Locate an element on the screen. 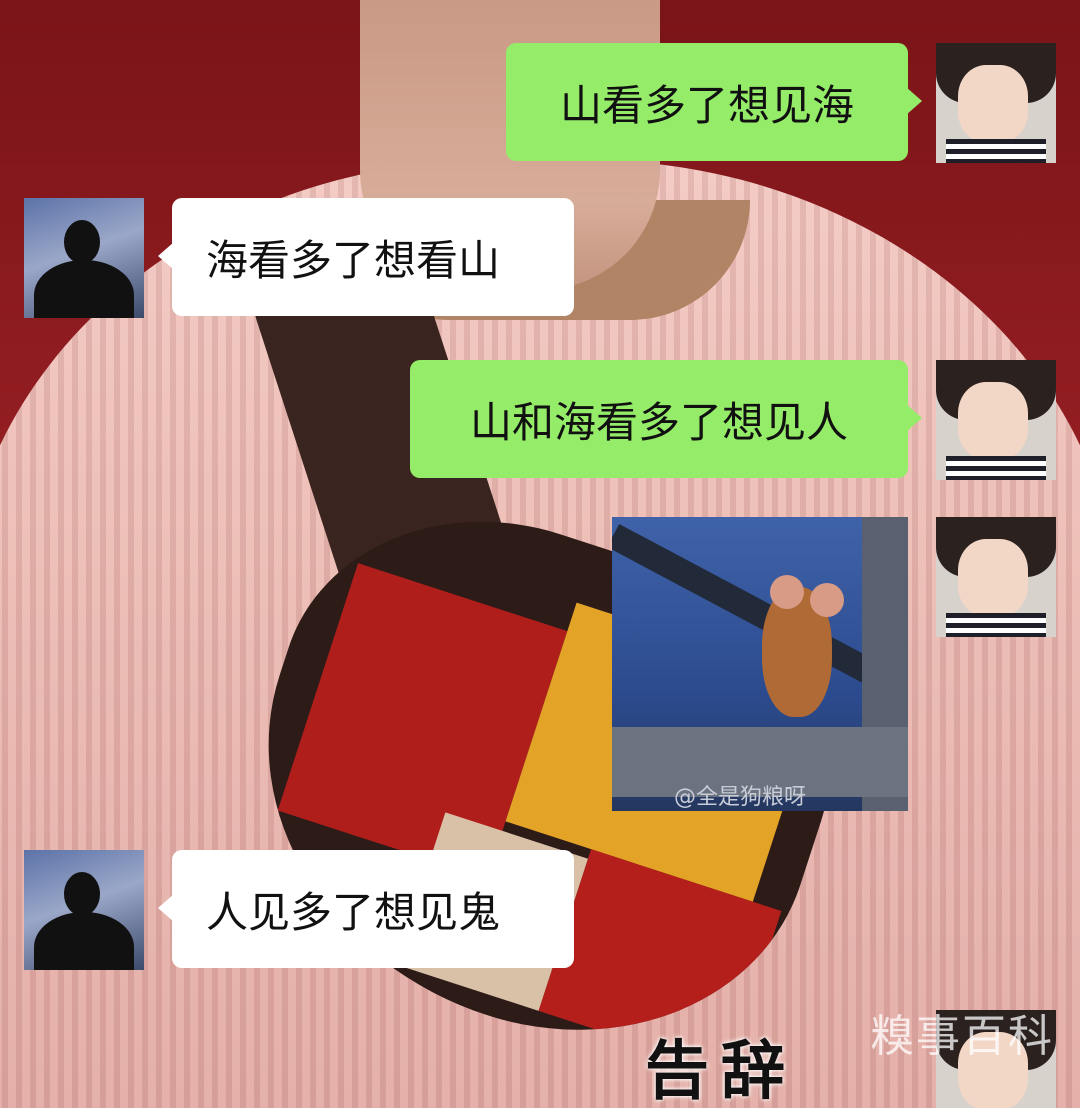  message-bubble-incoming: 人见多了想见鬼 is located at coordinates (366, 909).